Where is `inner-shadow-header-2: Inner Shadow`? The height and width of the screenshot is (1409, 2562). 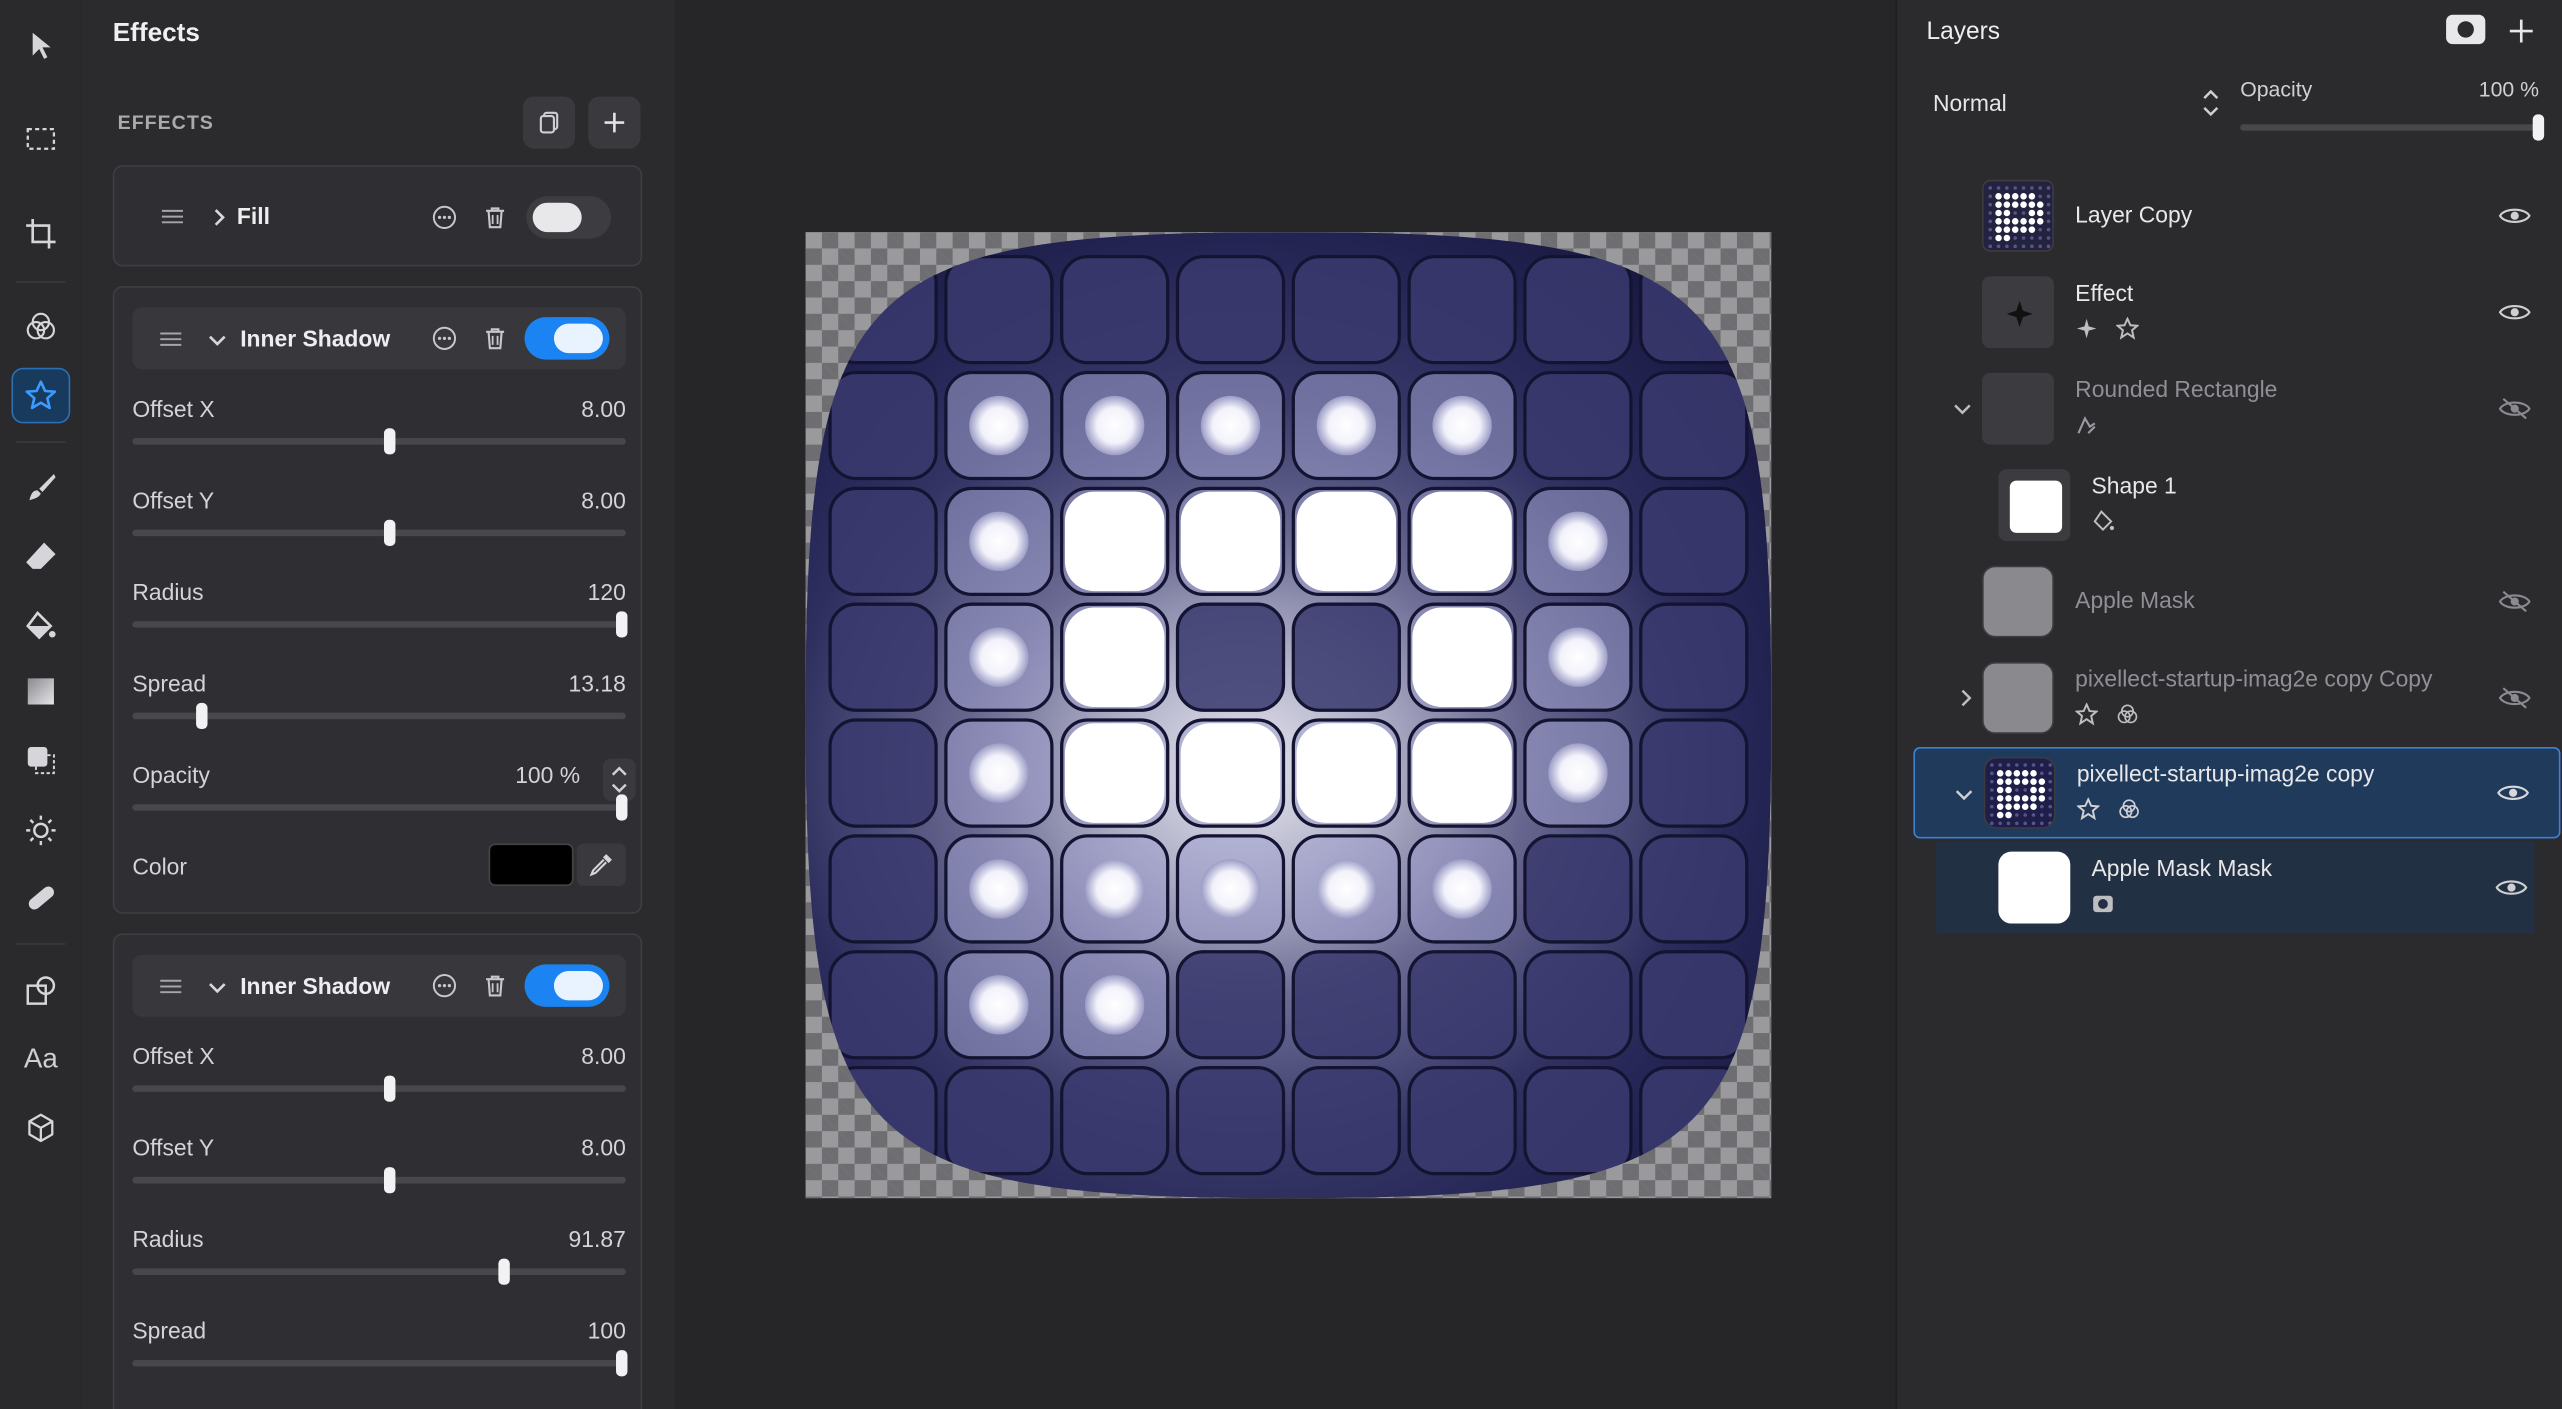
inner-shadow-header-2: Inner Shadow is located at coordinates (379, 985).